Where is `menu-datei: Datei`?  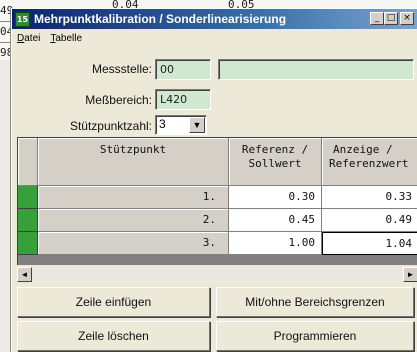
menu-datei: Datei is located at coordinates (28, 39).